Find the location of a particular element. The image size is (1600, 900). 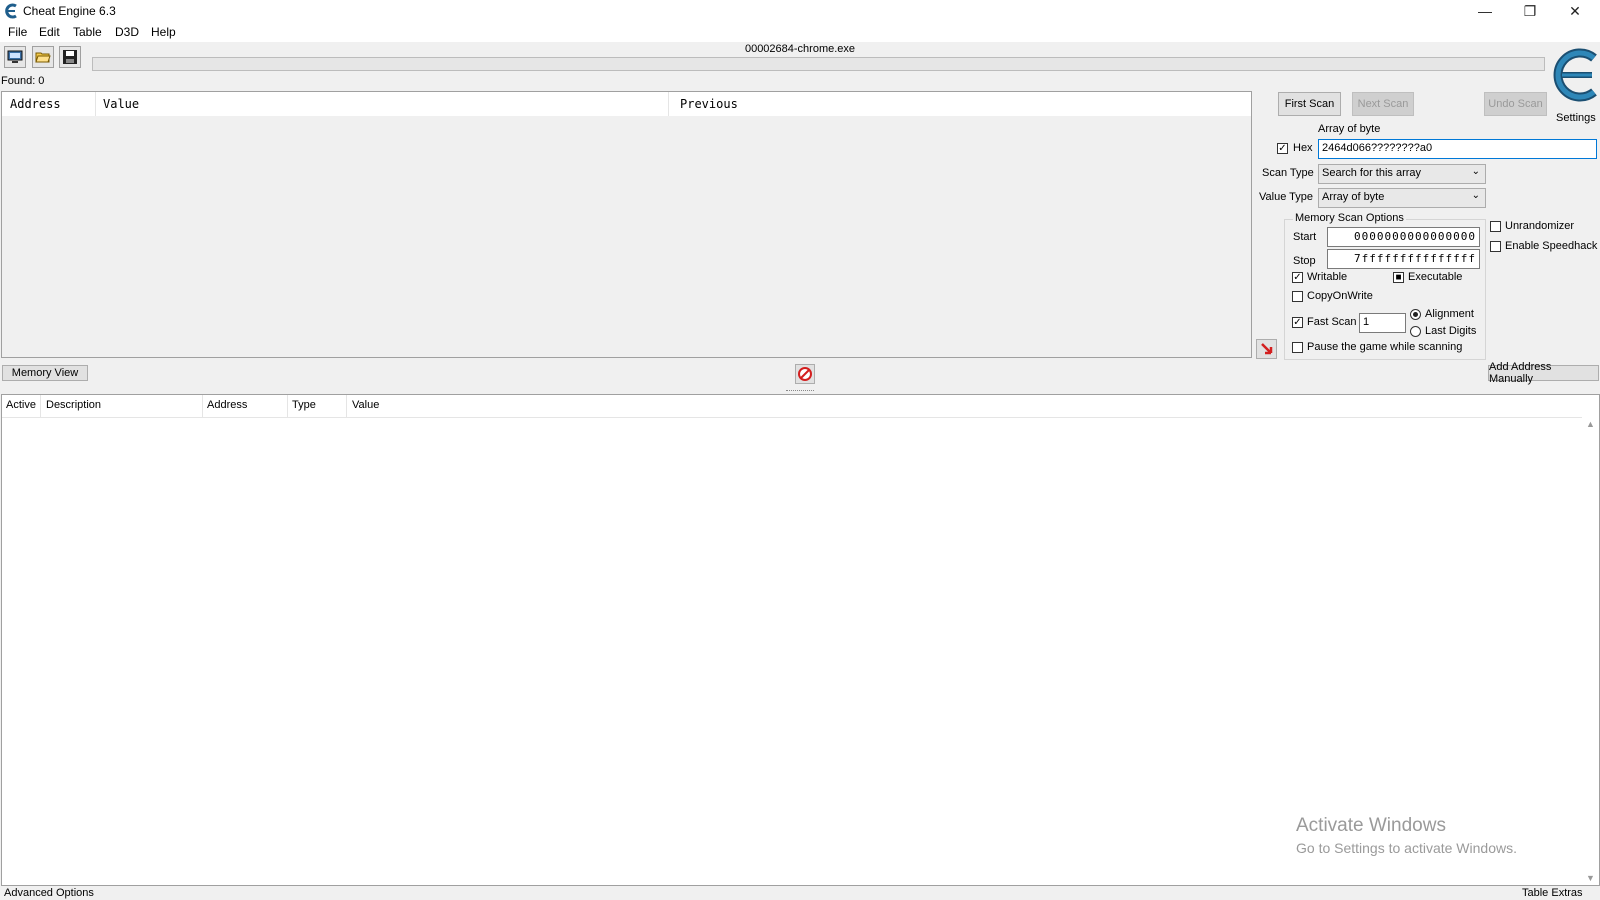

scroll-down-icon: ▼ is located at coordinates (1590, 878).